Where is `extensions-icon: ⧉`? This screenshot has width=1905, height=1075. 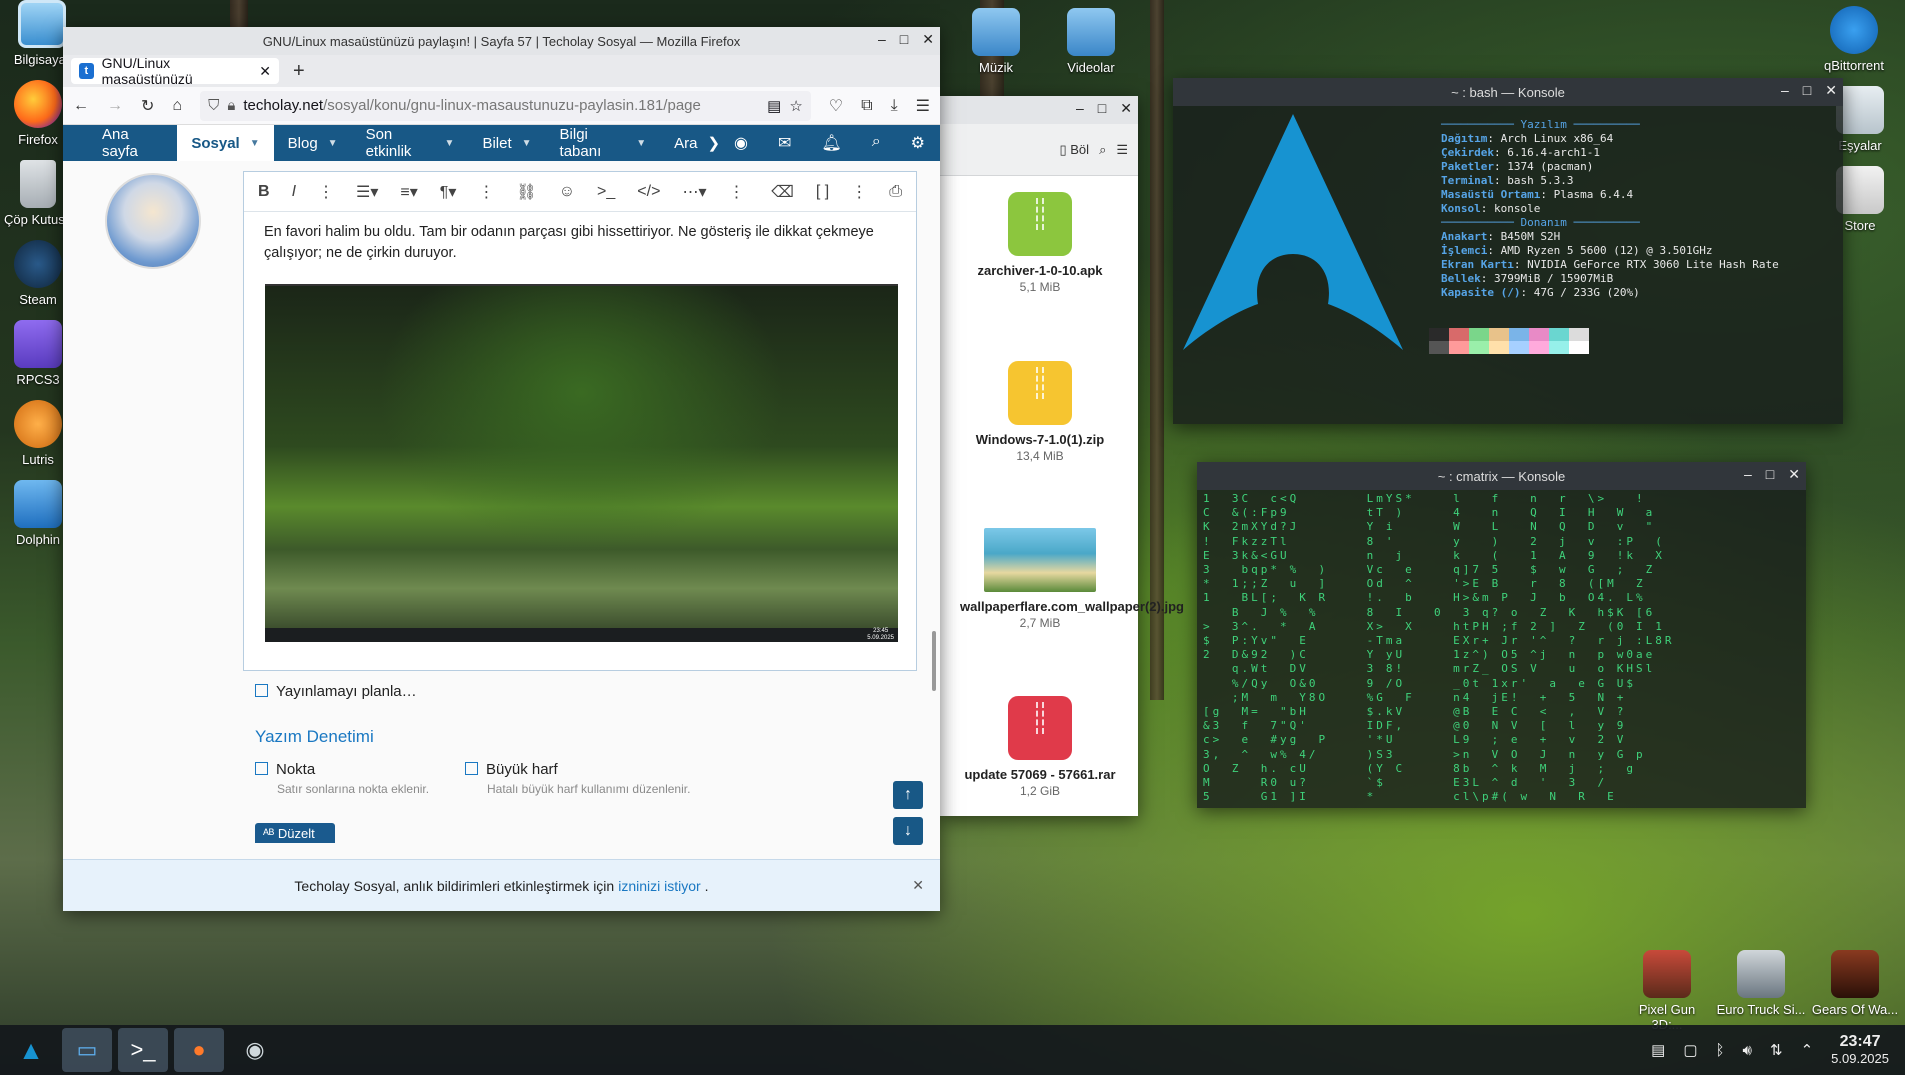
extensions-icon: ⧉ is located at coordinates (866, 106).